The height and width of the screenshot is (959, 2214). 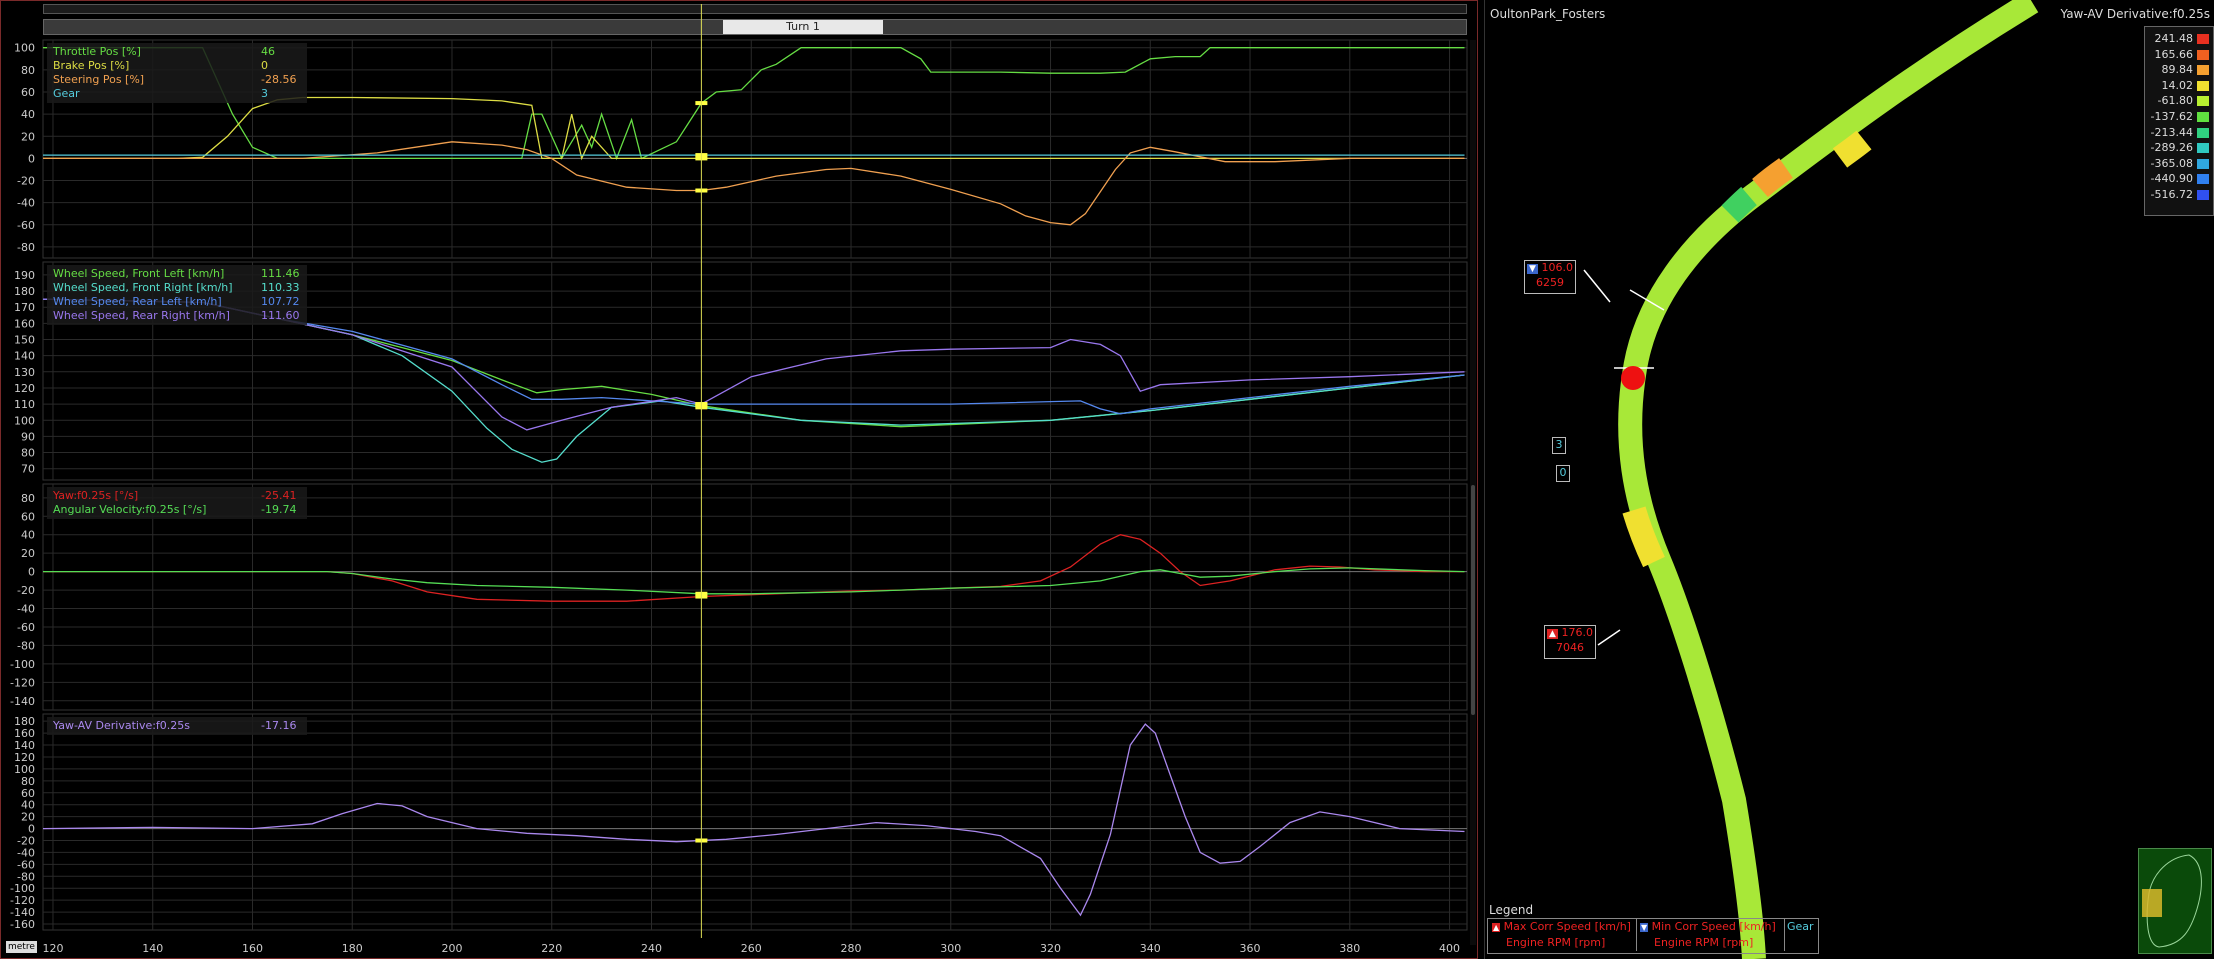 I want to click on legend-max-speed: Max Corr Speed [km/h], so click(x=1567, y=926).